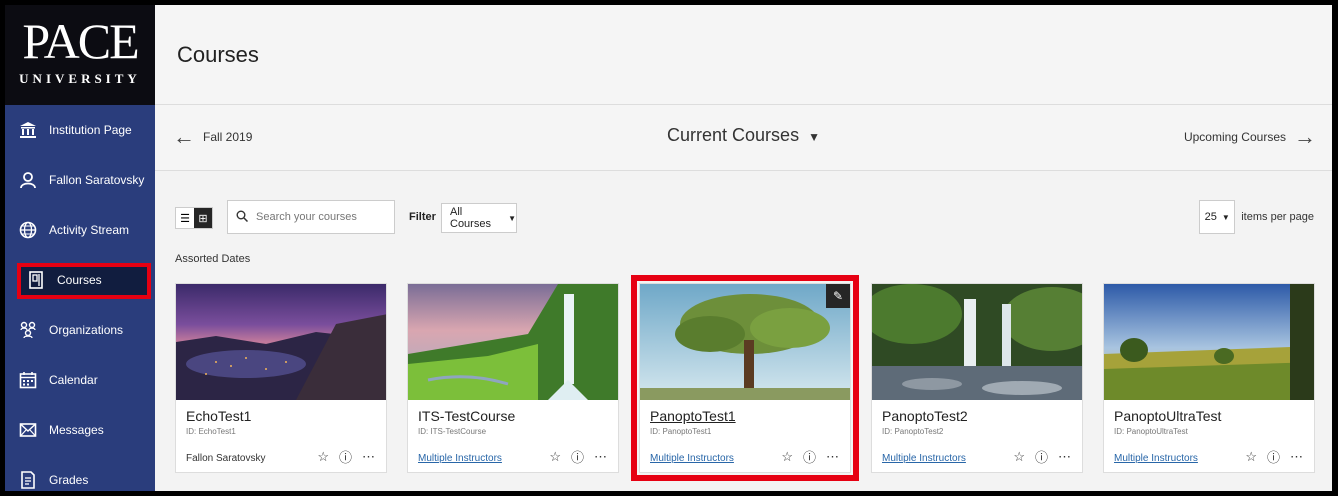  Describe the element at coordinates (213, 259) in the screenshot. I see `section-label: Assorted Dates` at that location.